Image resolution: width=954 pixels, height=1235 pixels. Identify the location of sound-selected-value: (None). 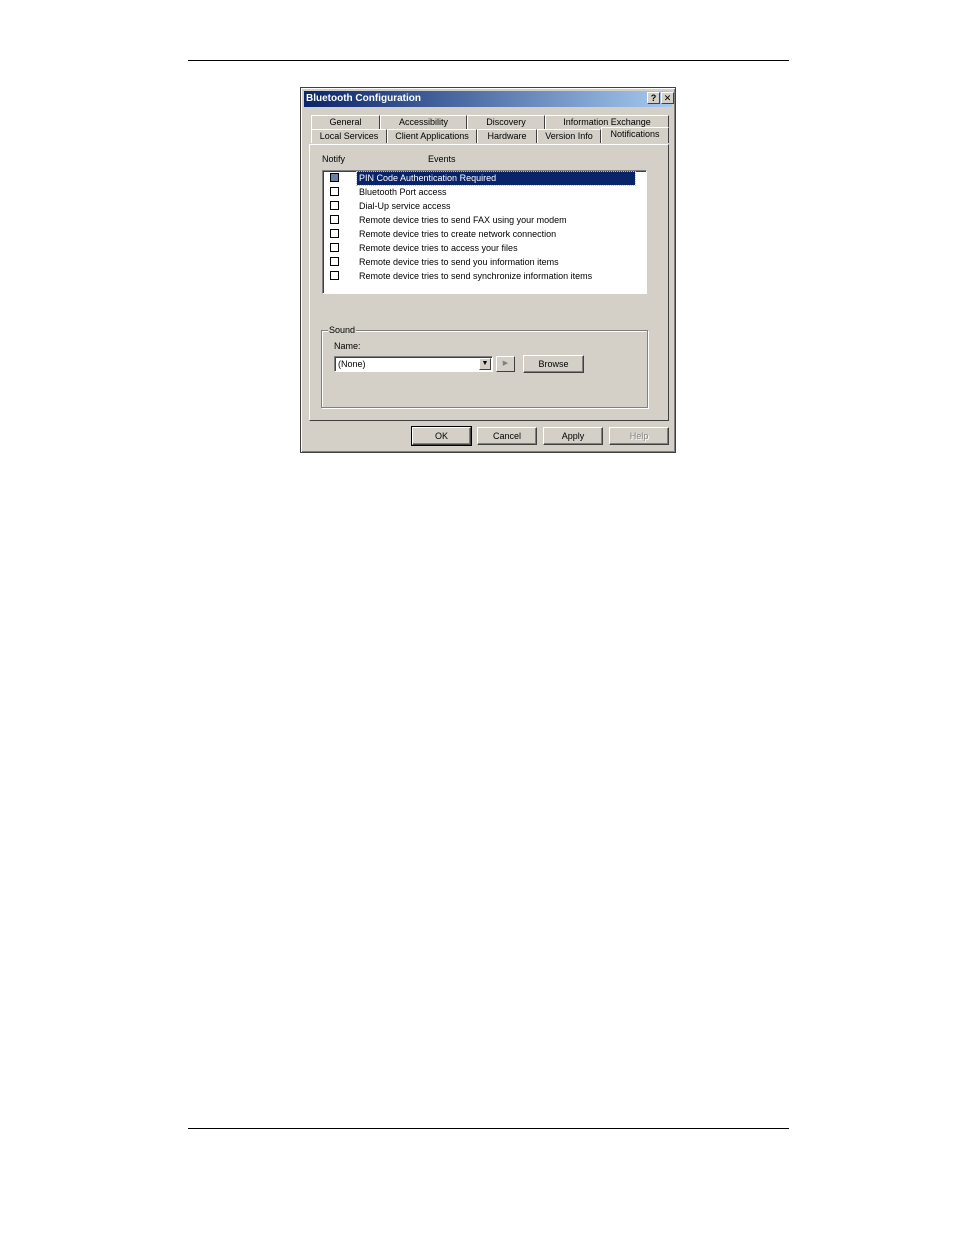
(352, 364).